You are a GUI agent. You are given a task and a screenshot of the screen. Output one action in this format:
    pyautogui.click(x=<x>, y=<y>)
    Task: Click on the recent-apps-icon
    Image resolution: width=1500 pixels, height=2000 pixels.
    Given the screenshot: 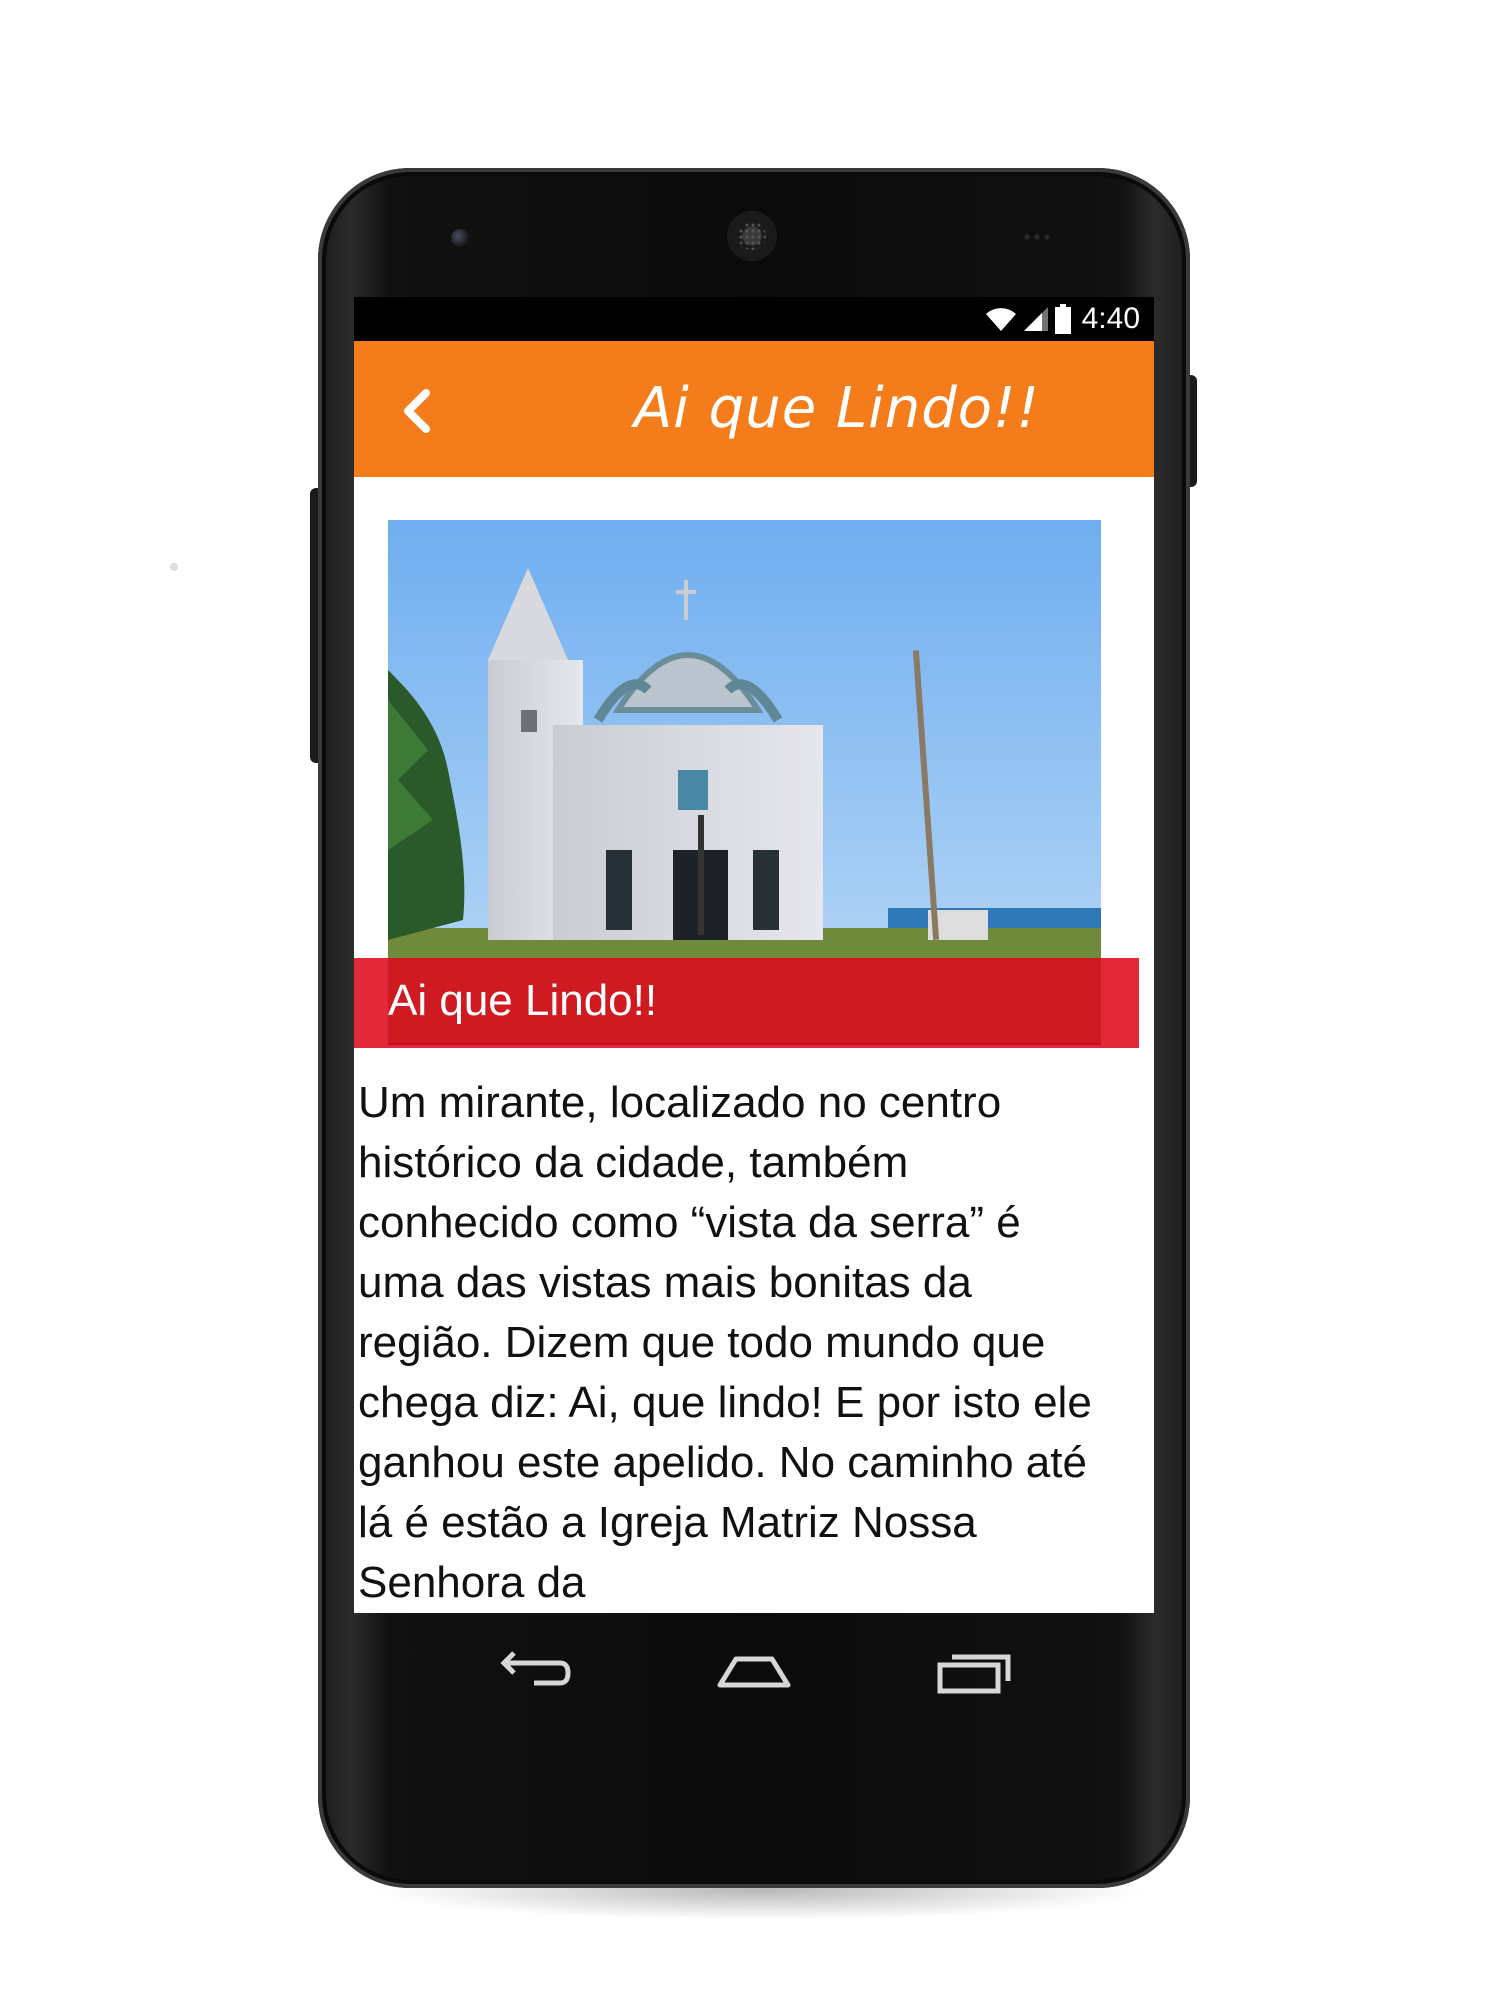 What is the action you would take?
    pyautogui.click(x=974, y=1674)
    